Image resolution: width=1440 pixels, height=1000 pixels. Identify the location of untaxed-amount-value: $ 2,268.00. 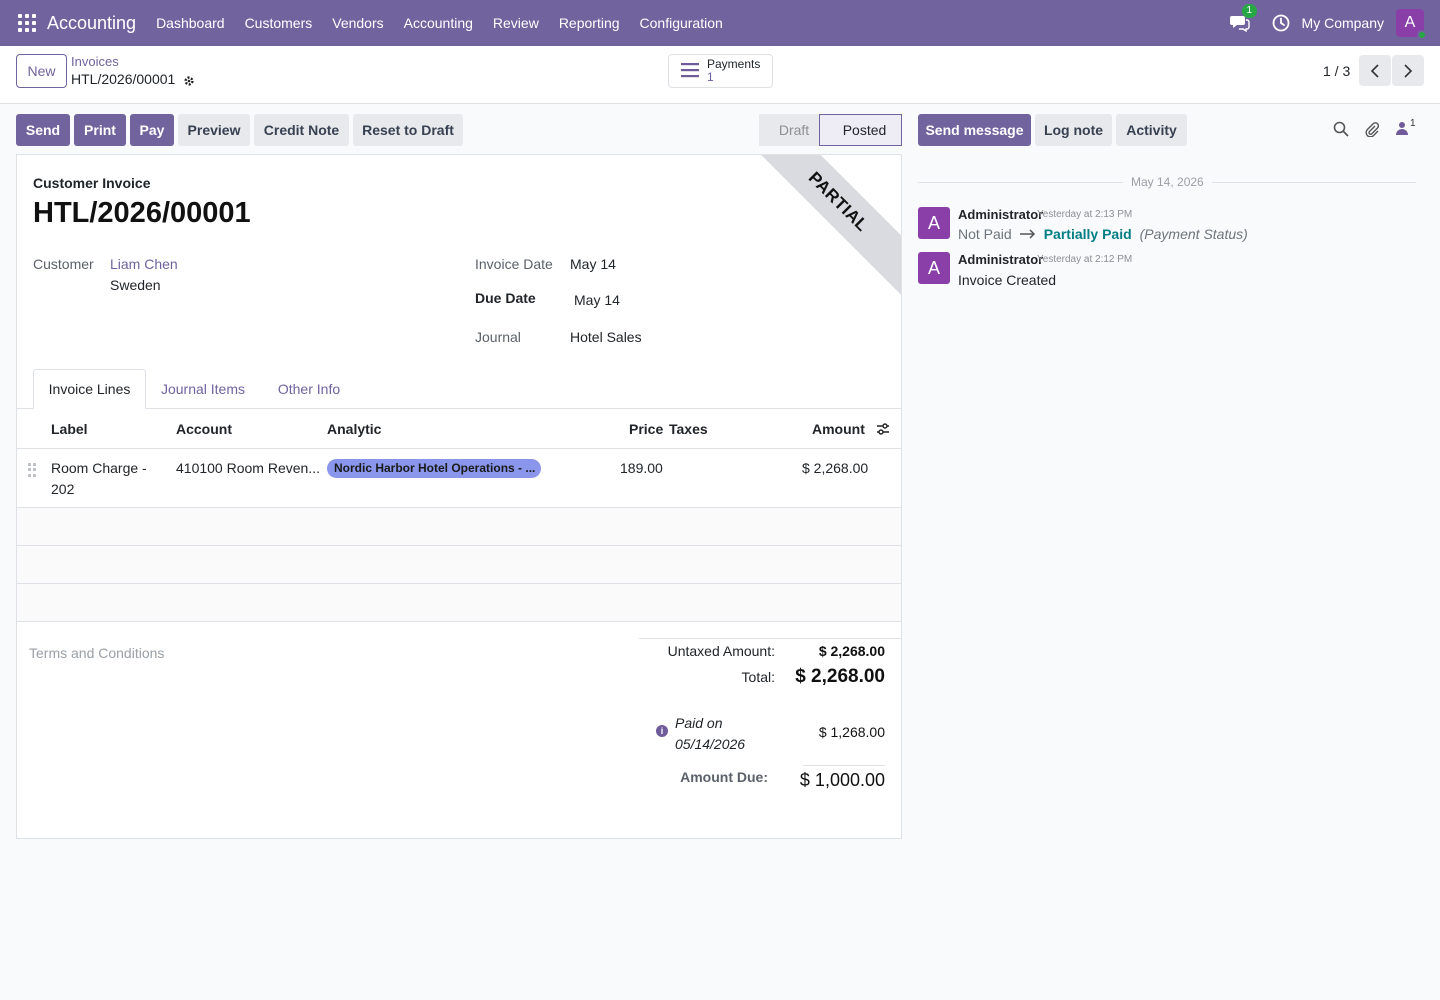
(851, 651).